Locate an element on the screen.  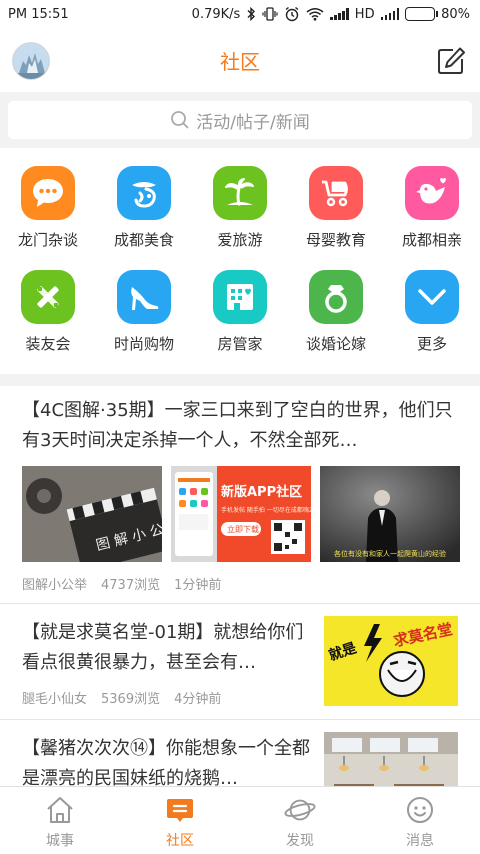
tab-label: 发现 is located at coordinates (300, 841).